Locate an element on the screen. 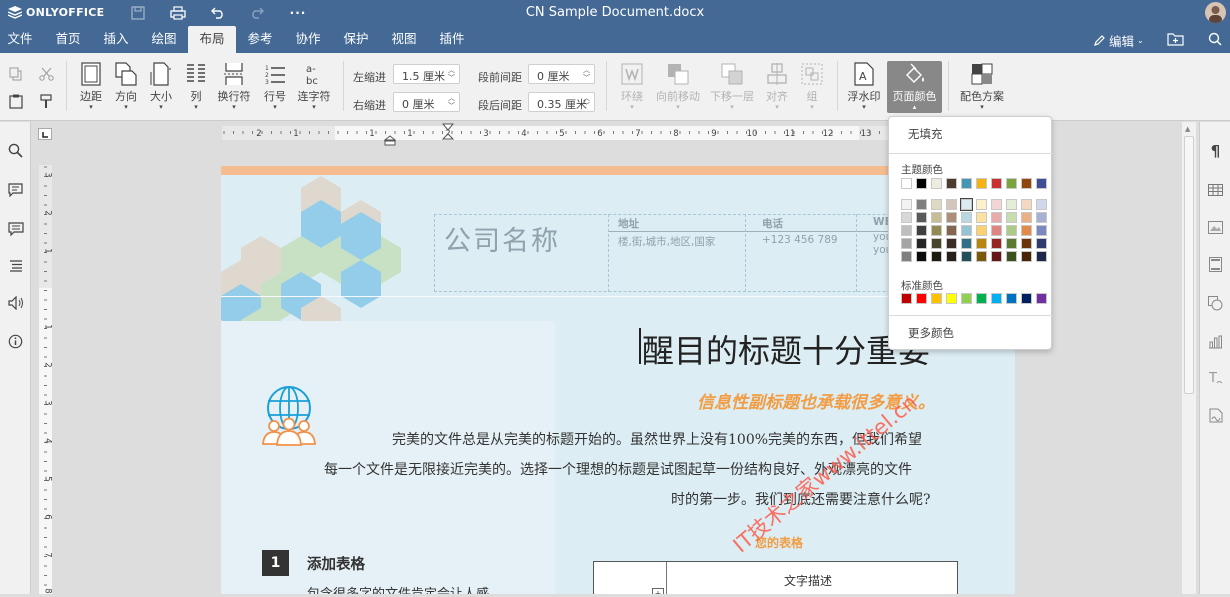  spacing-after-input: 0.35 厘米 ︿ ﹀ is located at coordinates (561, 102).